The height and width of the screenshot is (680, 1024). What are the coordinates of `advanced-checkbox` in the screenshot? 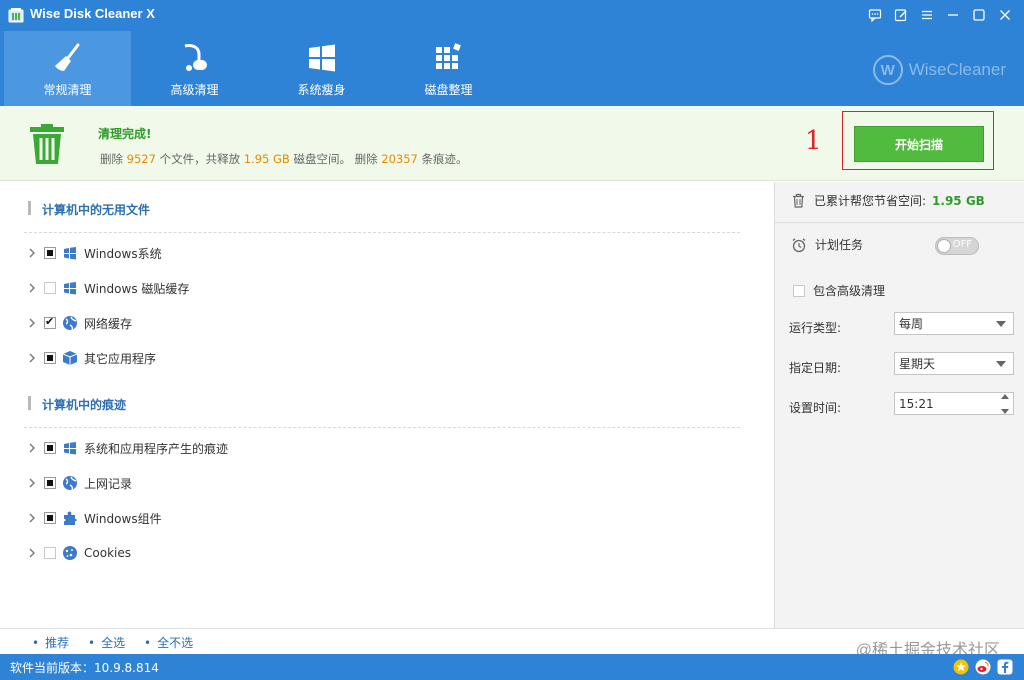 It's located at (799, 290).